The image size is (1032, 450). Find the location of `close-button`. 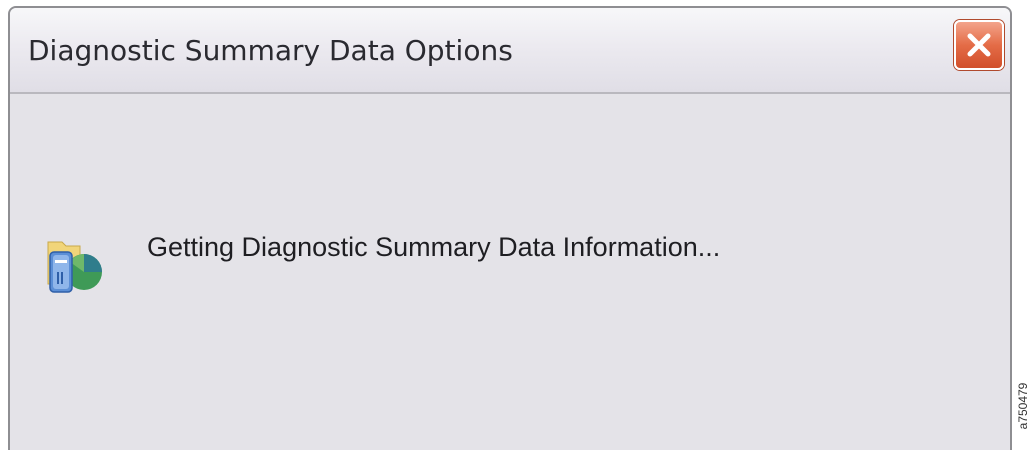

close-button is located at coordinates (979, 45).